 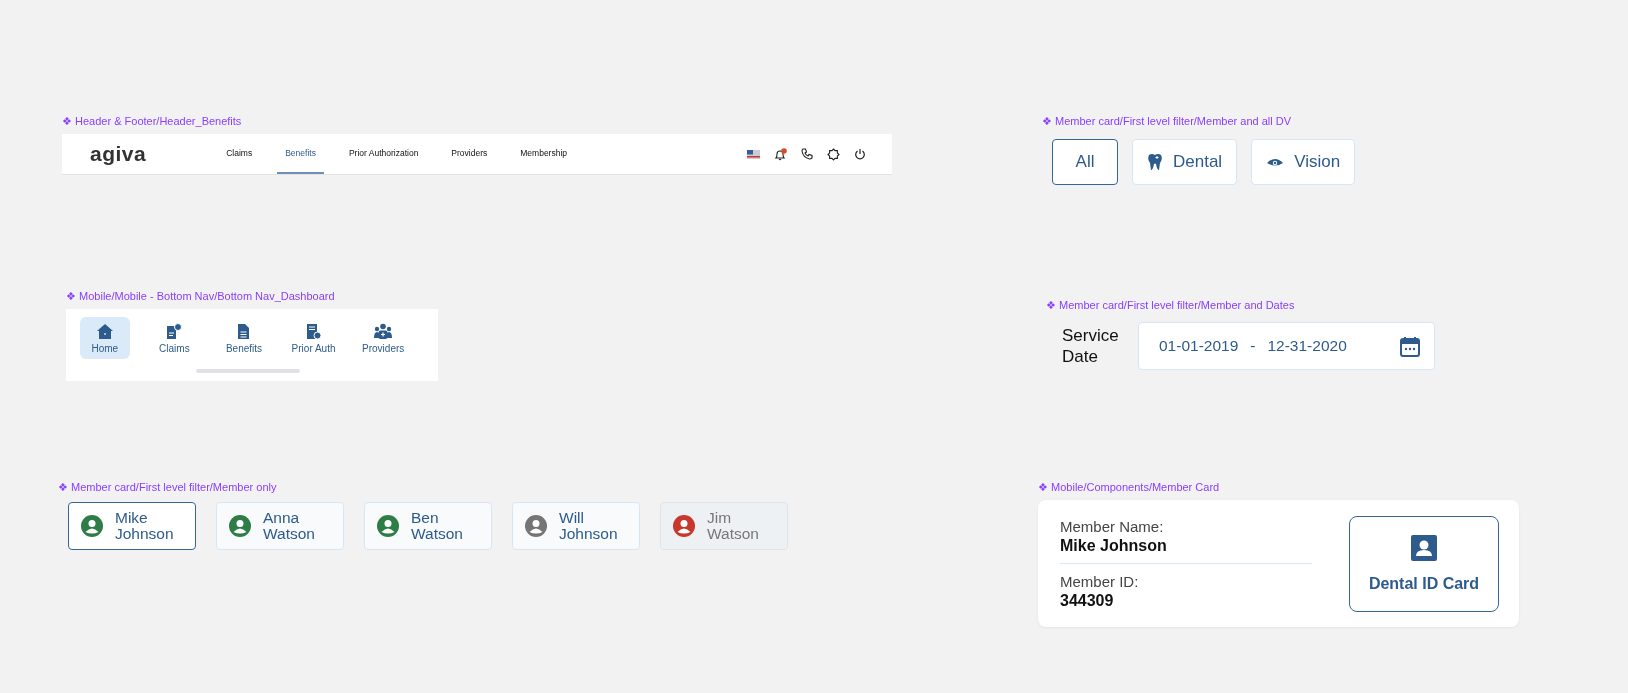 What do you see at coordinates (300, 154) in the screenshot?
I see `nav-tab: Benefits` at bounding box center [300, 154].